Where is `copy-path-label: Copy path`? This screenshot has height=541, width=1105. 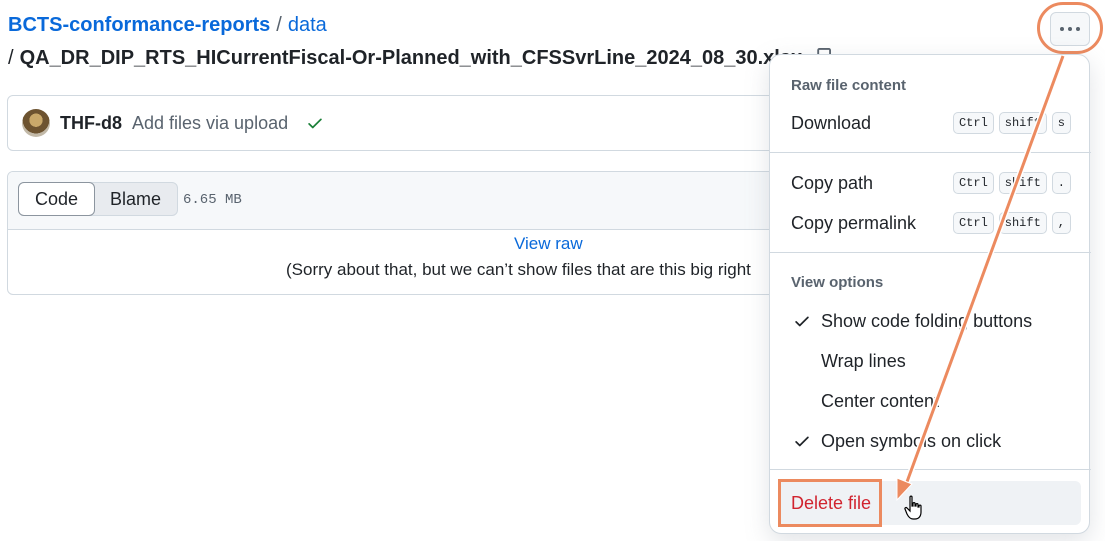 copy-path-label: Copy path is located at coordinates (832, 182).